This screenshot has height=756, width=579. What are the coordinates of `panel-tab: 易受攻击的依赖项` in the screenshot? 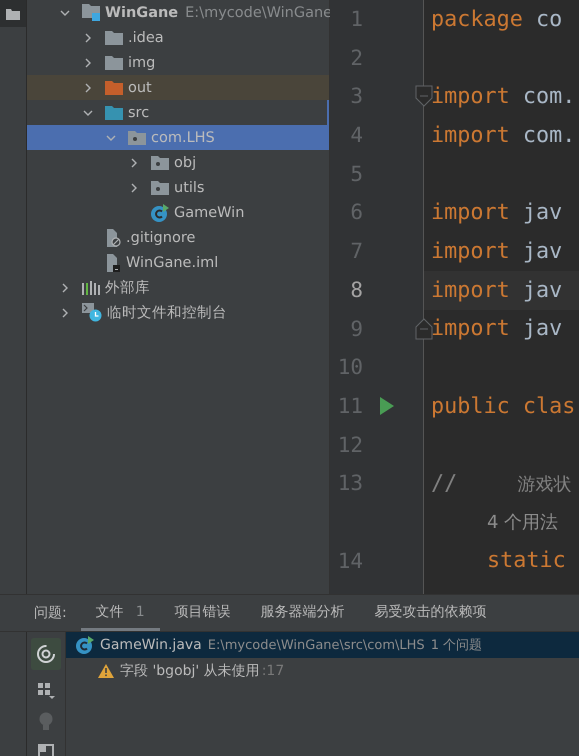 It's located at (431, 613).